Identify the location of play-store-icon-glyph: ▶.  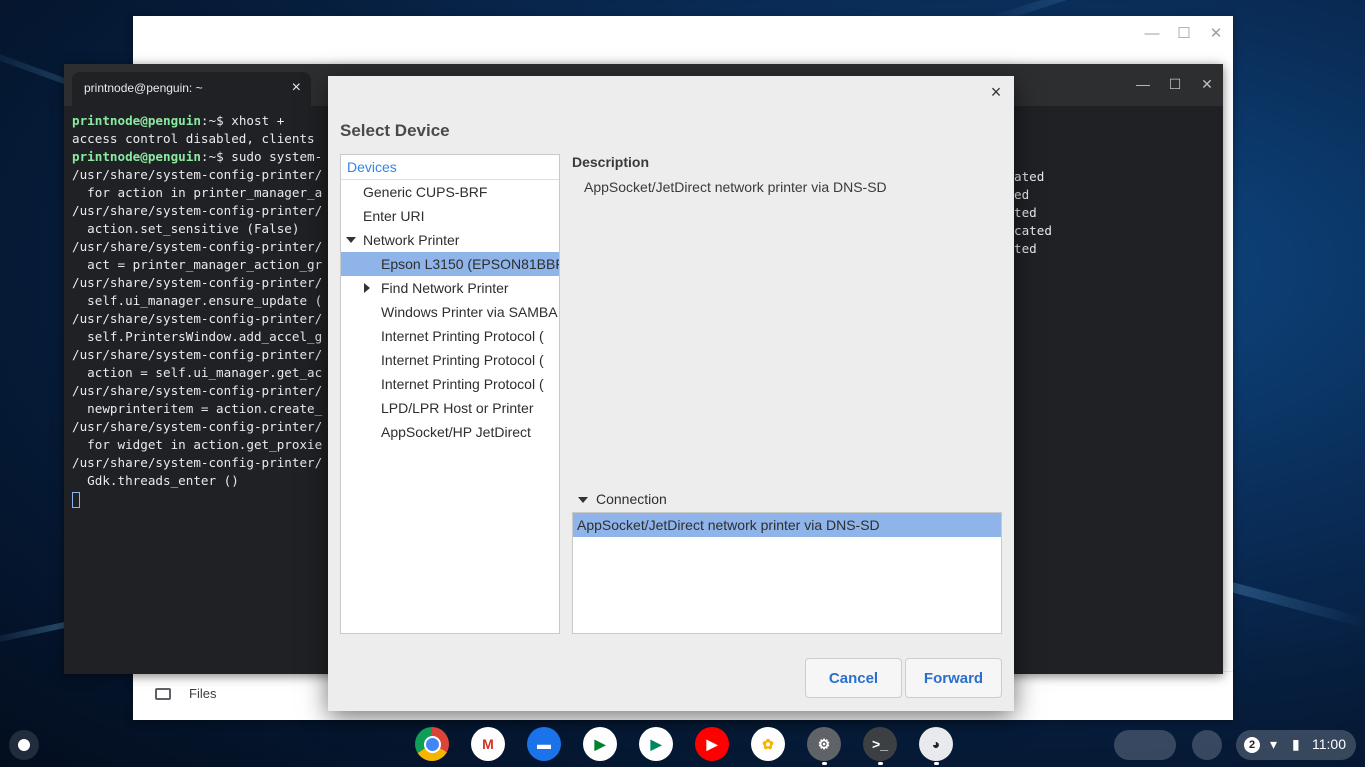
(656, 743).